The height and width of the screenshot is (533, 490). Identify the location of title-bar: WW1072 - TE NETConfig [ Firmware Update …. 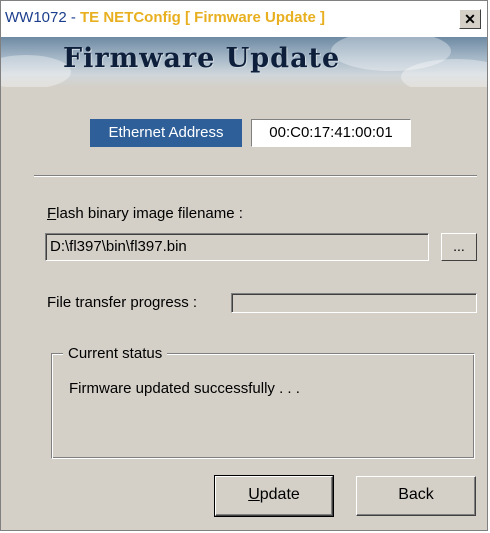
(244, 19).